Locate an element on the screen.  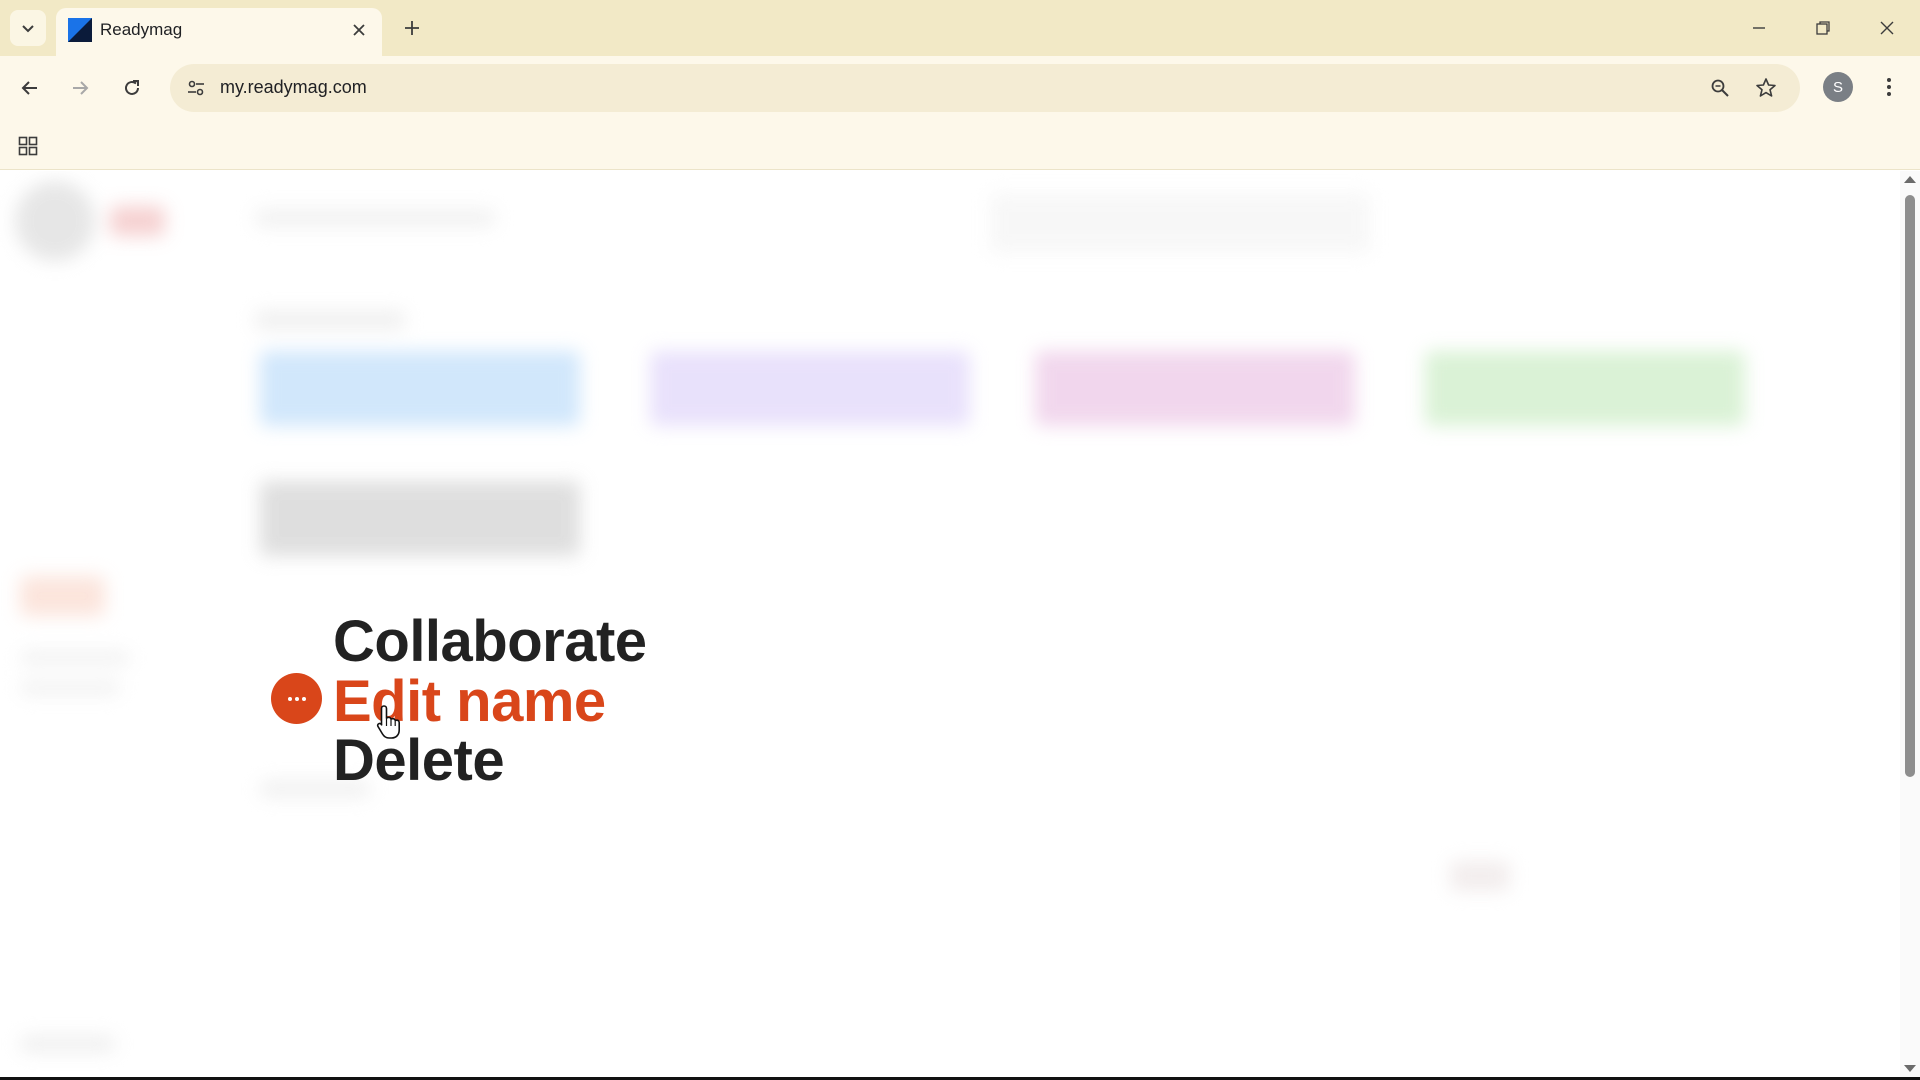
blurred-nav is located at coordinates (375, 218).